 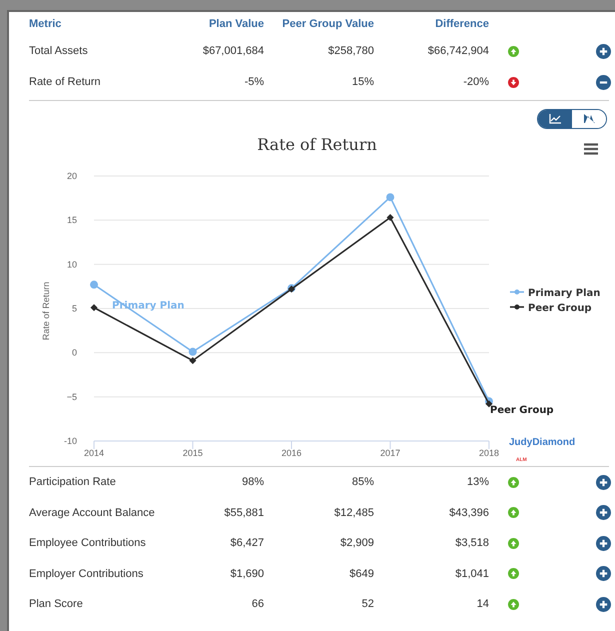 I want to click on column-header: Plan Value, so click(x=236, y=24).